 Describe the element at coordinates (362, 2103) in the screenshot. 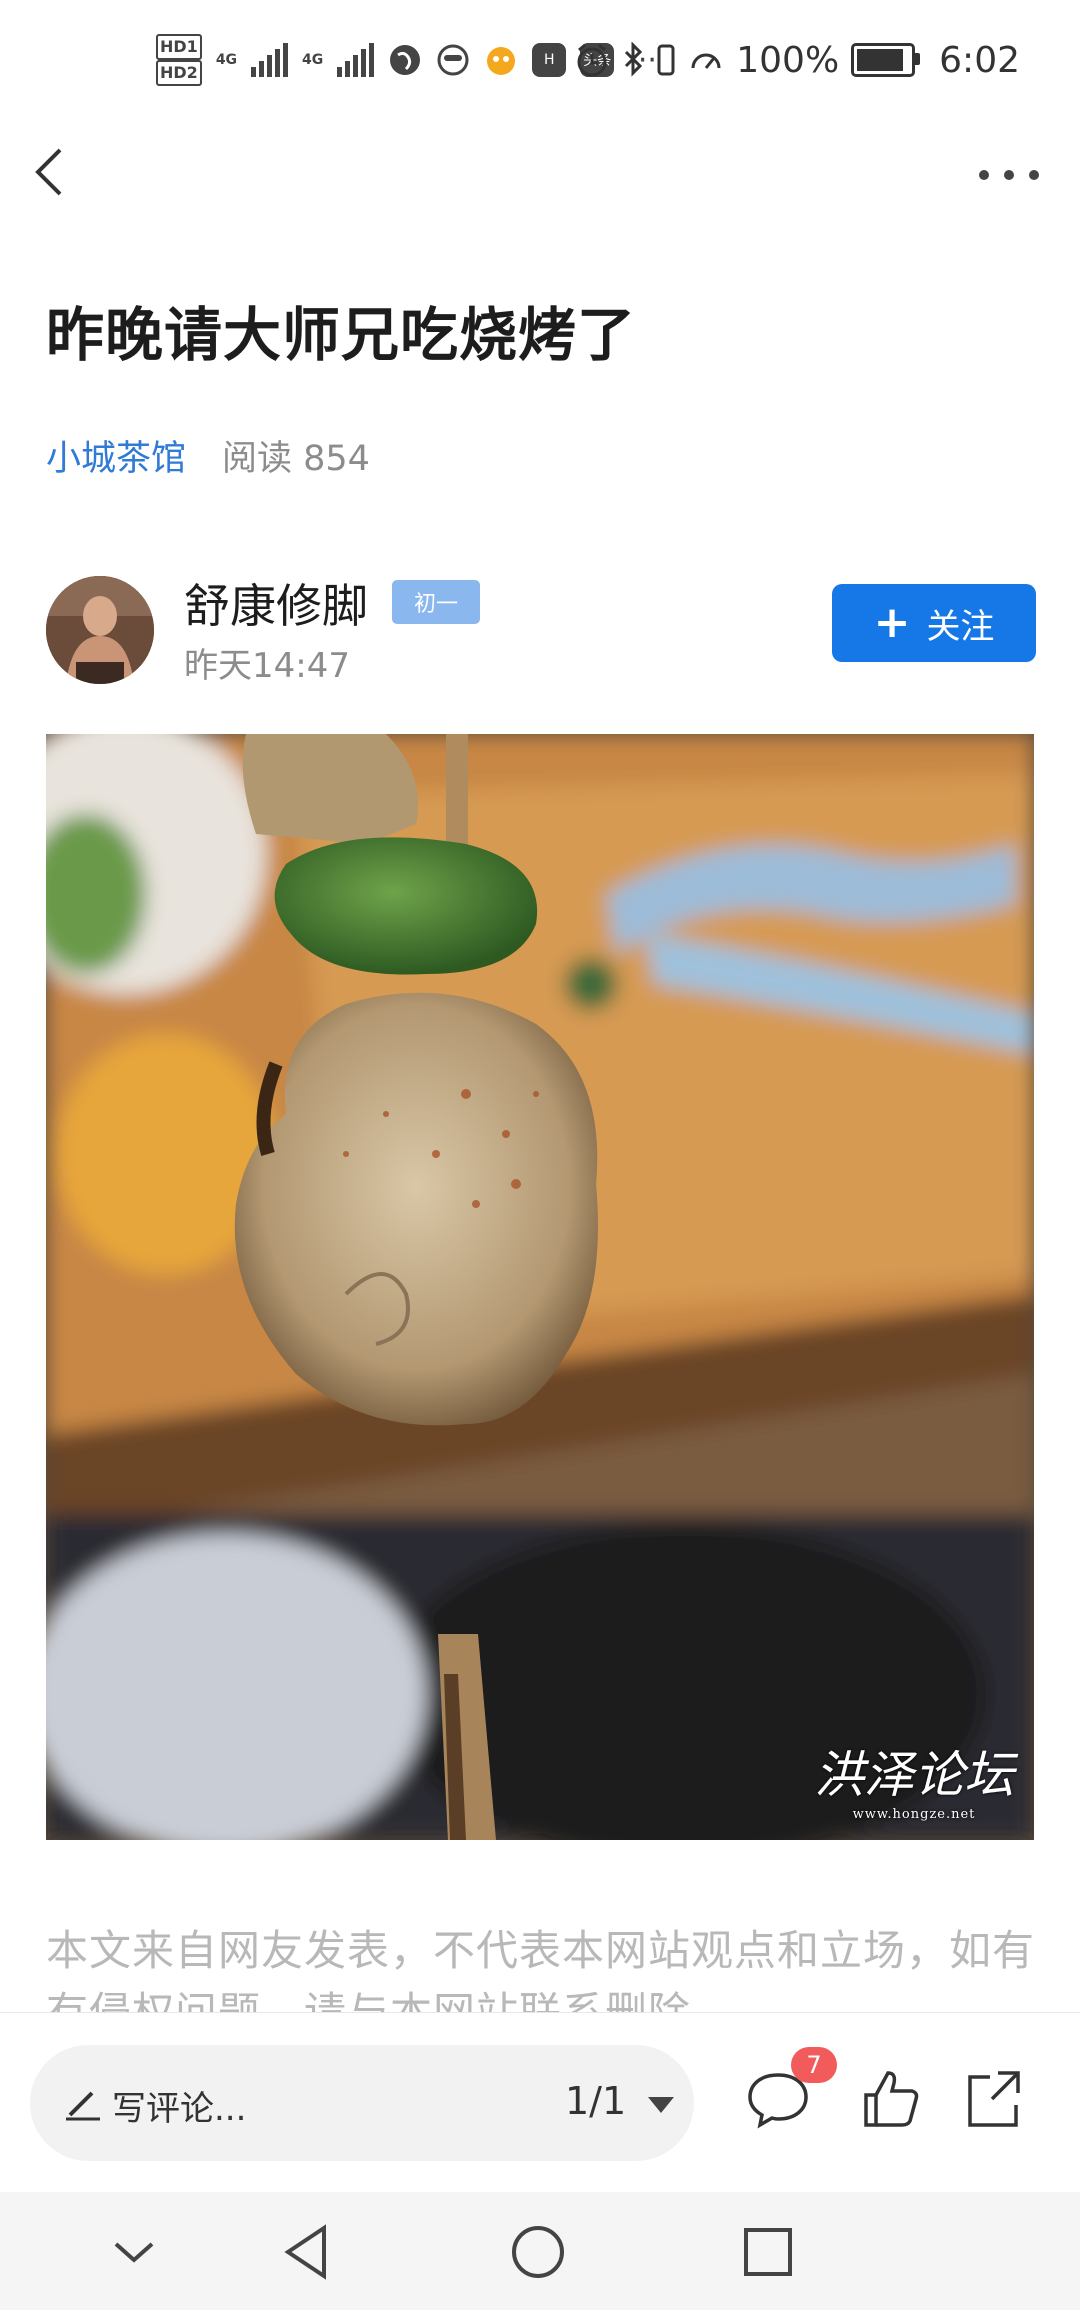

I see `comment-input: 写评论... 1/1` at that location.